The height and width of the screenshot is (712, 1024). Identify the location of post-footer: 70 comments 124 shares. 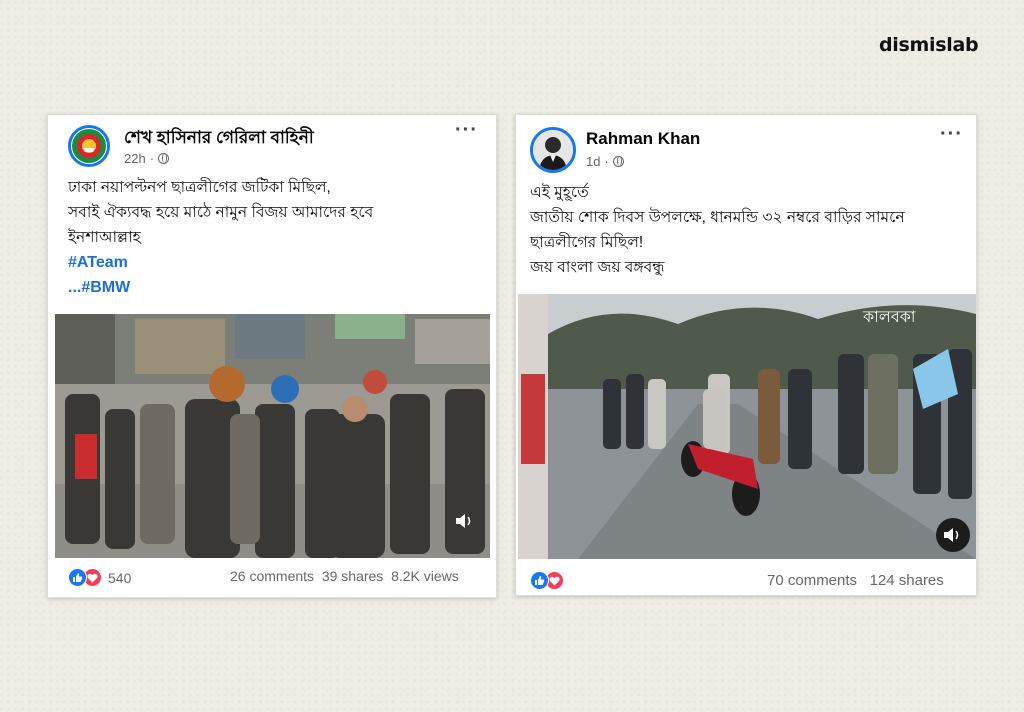
(746, 580).